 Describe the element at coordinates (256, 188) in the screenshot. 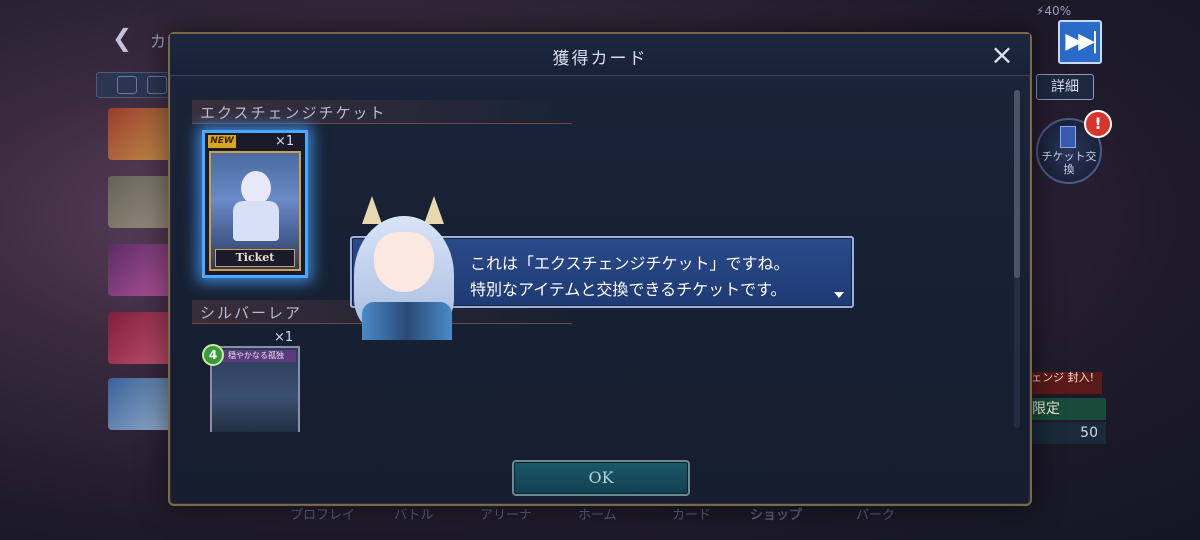

I see `card-art-character` at that location.